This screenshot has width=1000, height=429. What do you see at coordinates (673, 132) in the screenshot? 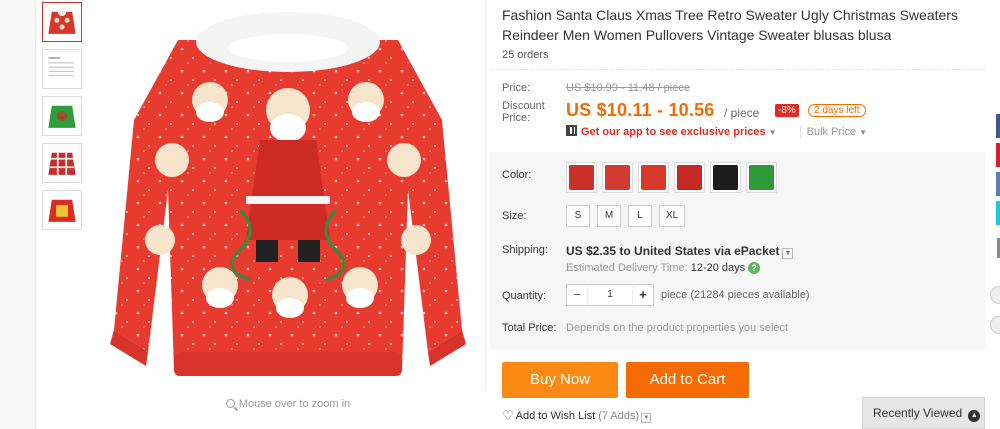
I see `app-price-link: Get our app to see exclusive prices` at bounding box center [673, 132].